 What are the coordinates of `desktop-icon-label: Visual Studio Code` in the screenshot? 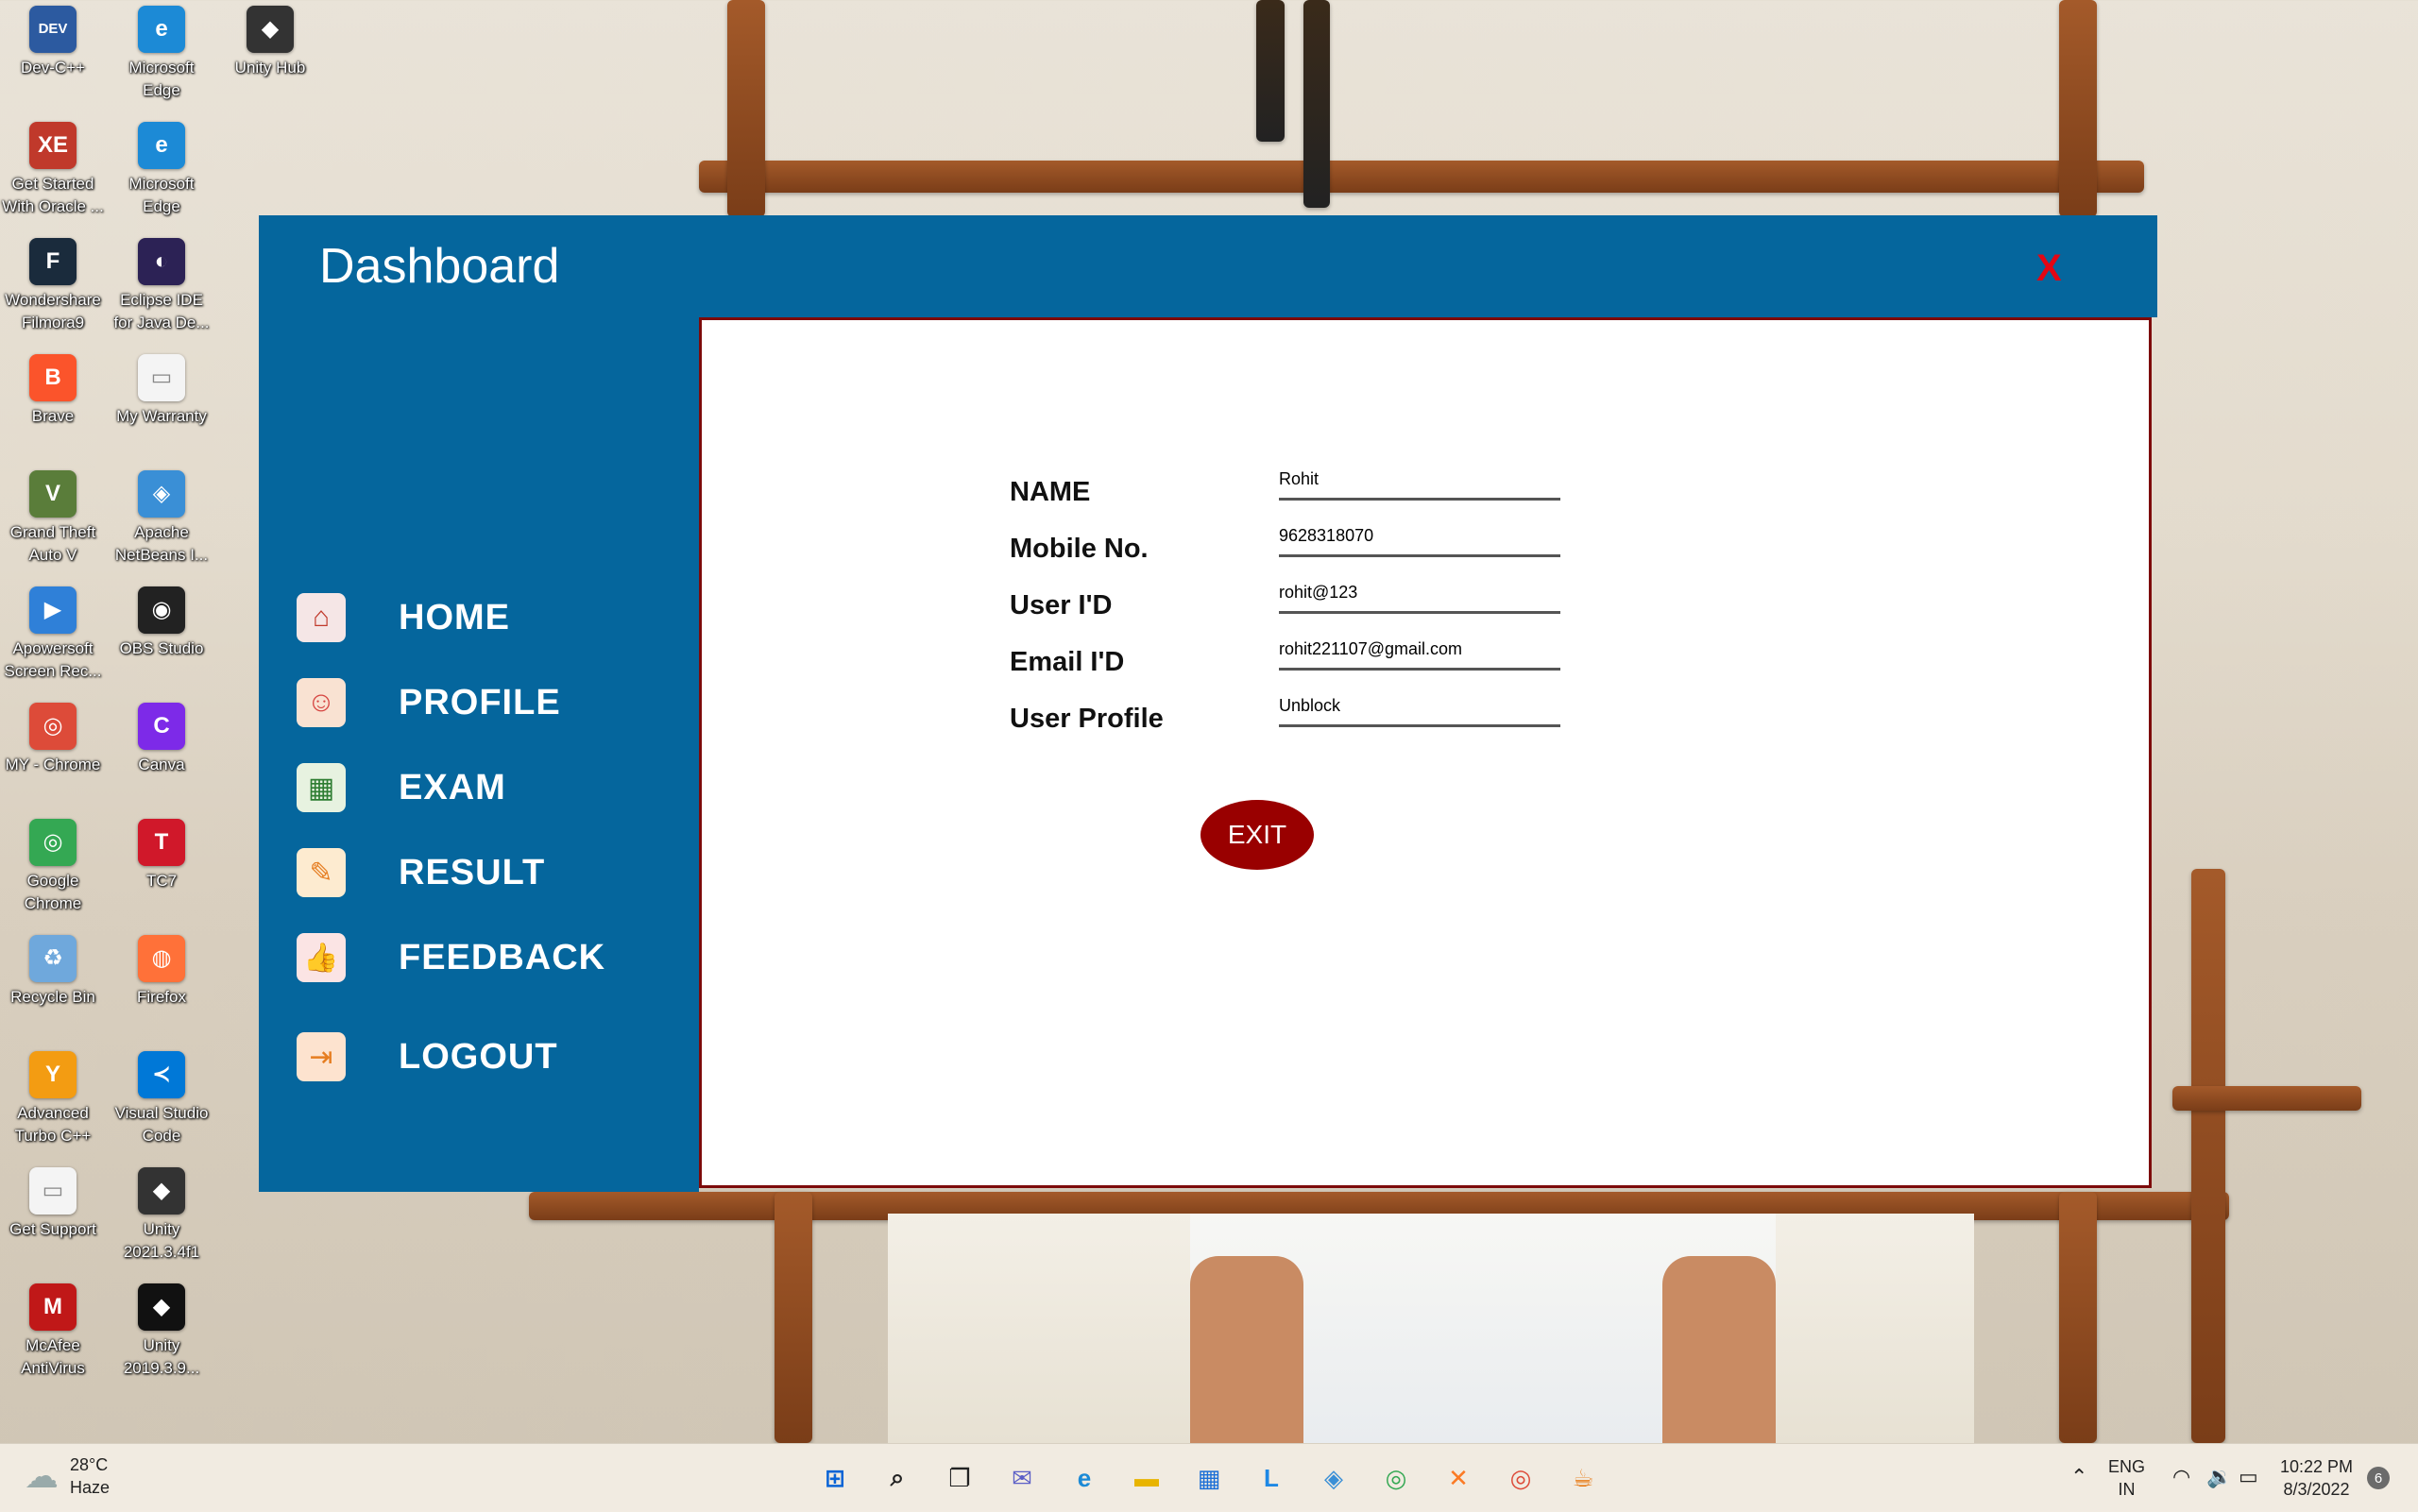 It's located at (162, 1124).